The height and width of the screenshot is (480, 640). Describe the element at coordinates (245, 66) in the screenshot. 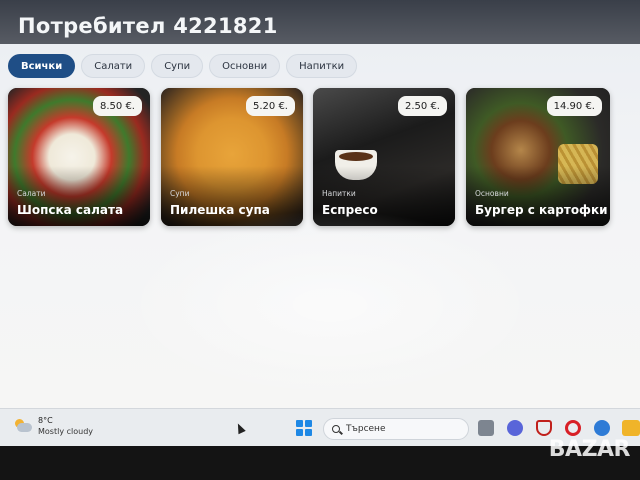

I see `tab-mains: Основни` at that location.